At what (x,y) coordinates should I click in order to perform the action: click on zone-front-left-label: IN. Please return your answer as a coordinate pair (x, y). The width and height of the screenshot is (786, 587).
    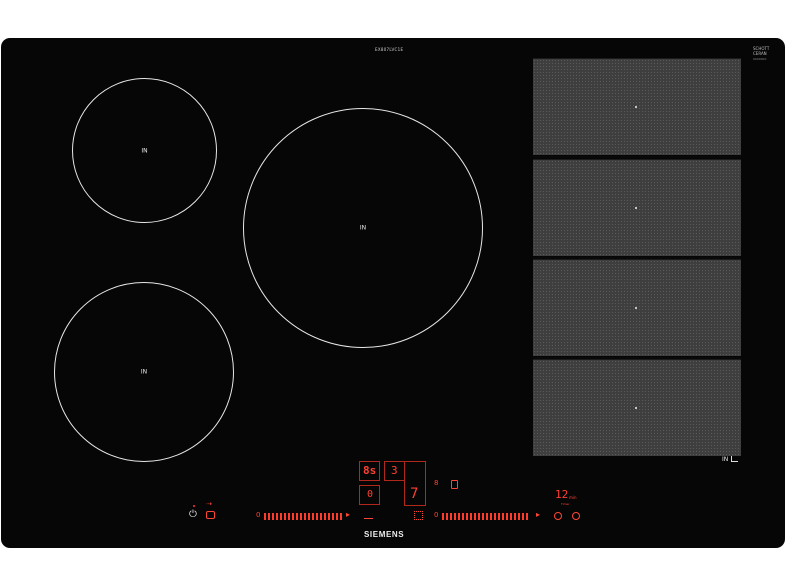
    Looking at the image, I should click on (144, 372).